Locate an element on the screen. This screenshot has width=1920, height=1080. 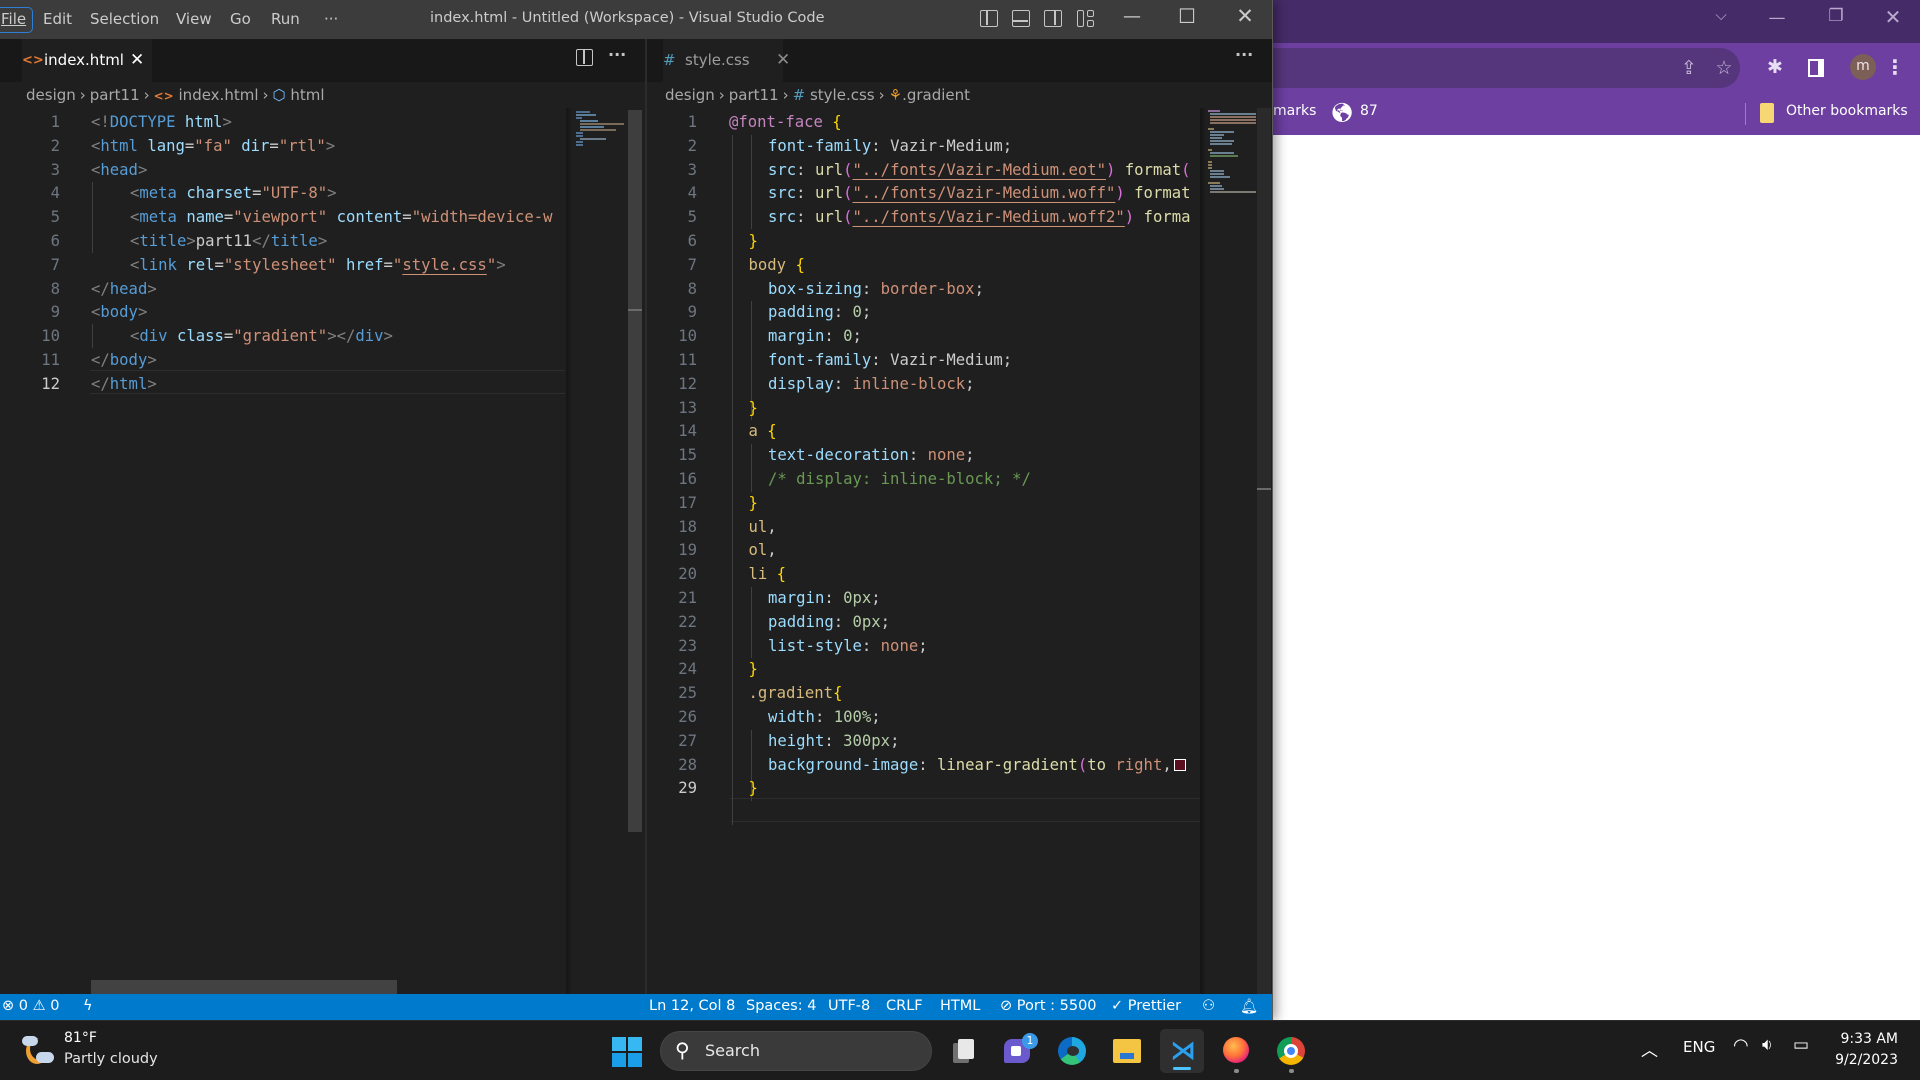
firefox-button is located at coordinates (1236, 1051).